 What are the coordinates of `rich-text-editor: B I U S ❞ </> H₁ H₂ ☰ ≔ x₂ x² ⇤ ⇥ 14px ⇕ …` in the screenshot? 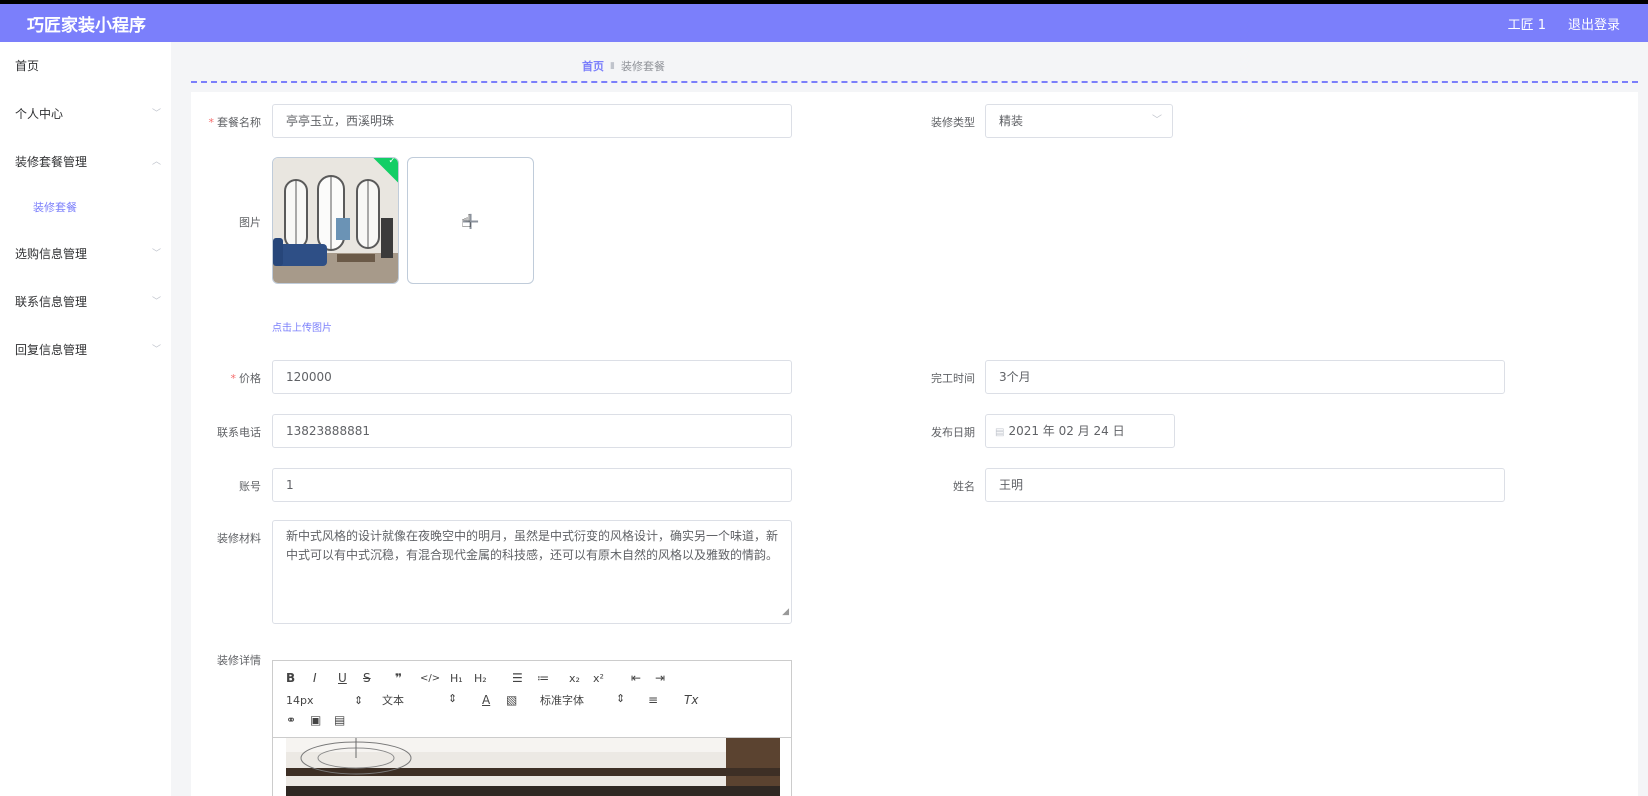 It's located at (532, 728).